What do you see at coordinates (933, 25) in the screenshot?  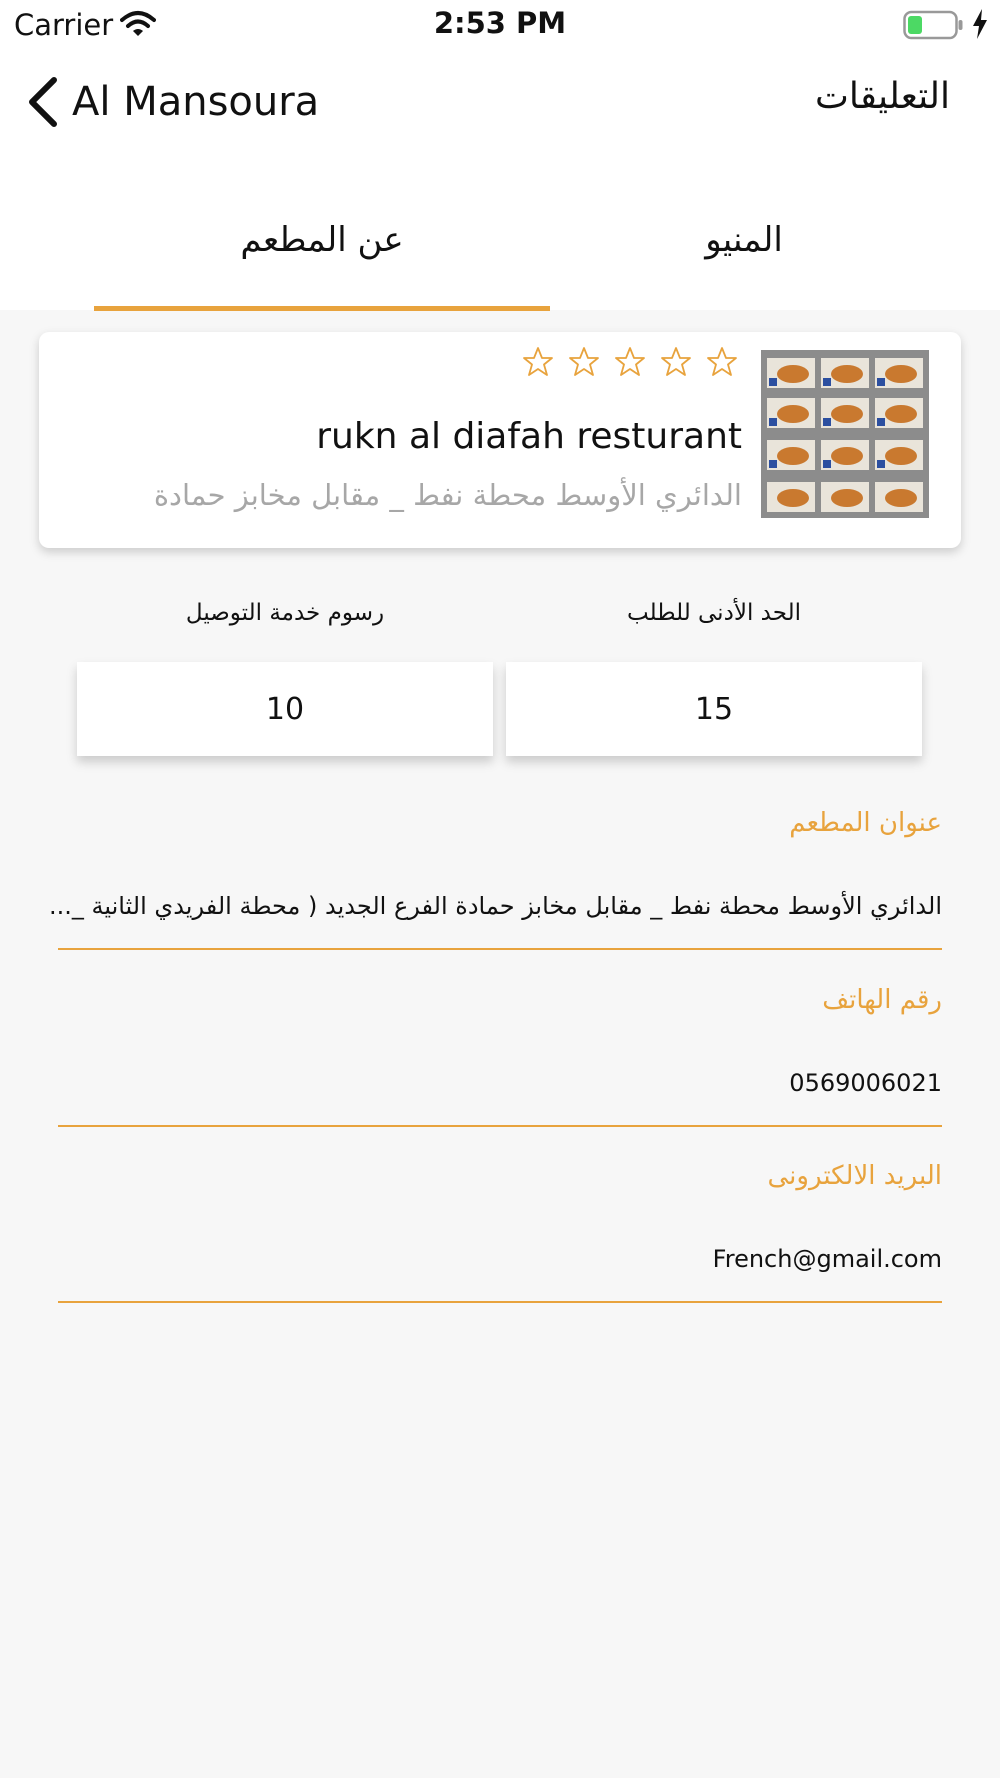 I see `battery-icon` at bounding box center [933, 25].